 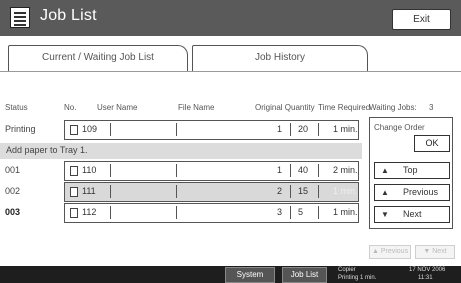 I want to click on job-time-required: 2 min., so click(x=345, y=170).